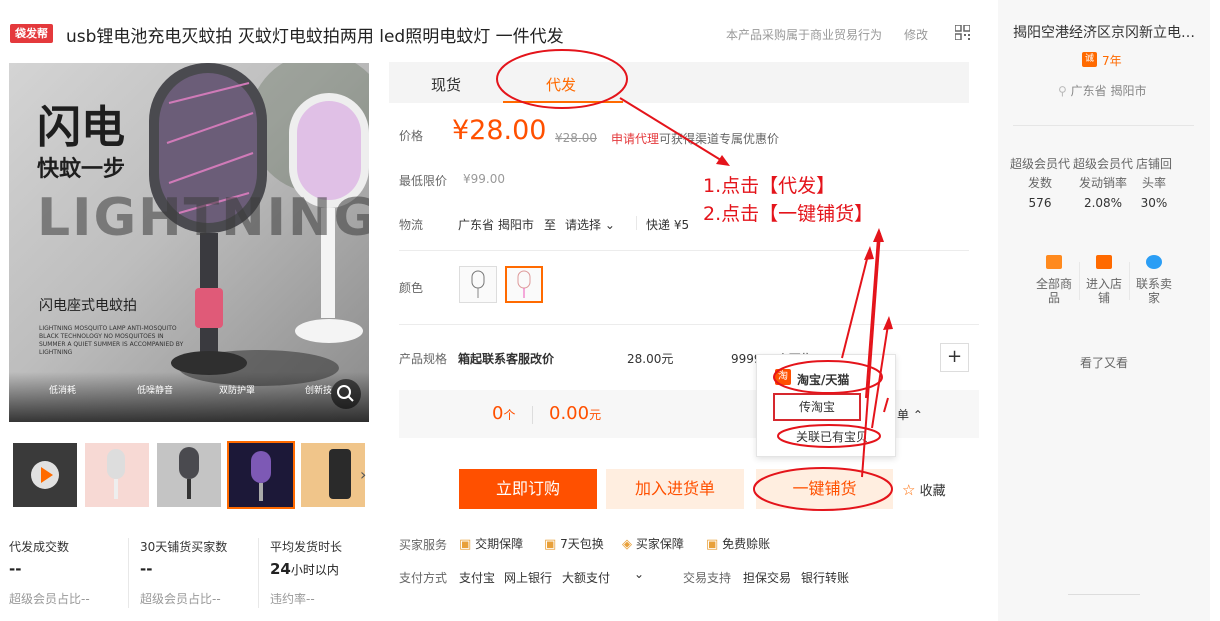 This screenshot has width=1220, height=621. What do you see at coordinates (1112, 61) in the screenshot?
I see `membership-years: 7年` at bounding box center [1112, 61].